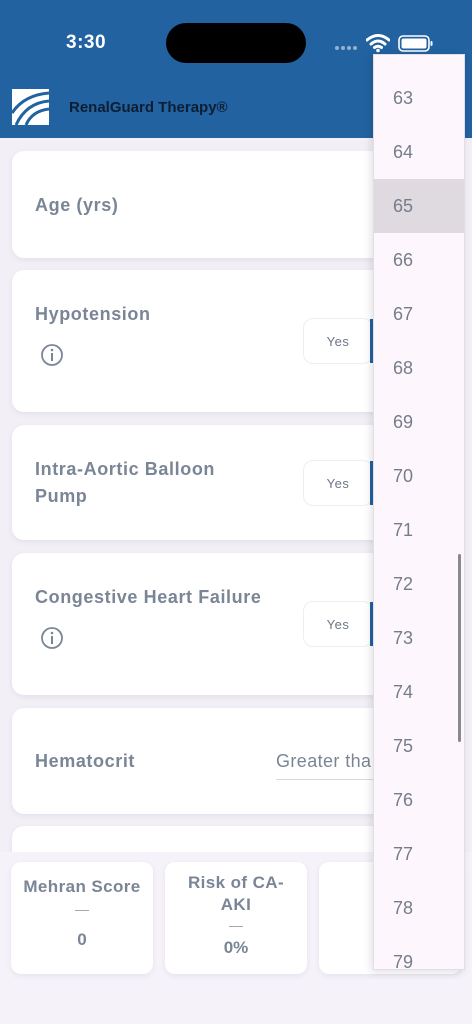 This screenshot has height=1024, width=472. Describe the element at coordinates (125, 469) in the screenshot. I see `iabp-label-line1: Intra-Aortic Balloon` at that location.